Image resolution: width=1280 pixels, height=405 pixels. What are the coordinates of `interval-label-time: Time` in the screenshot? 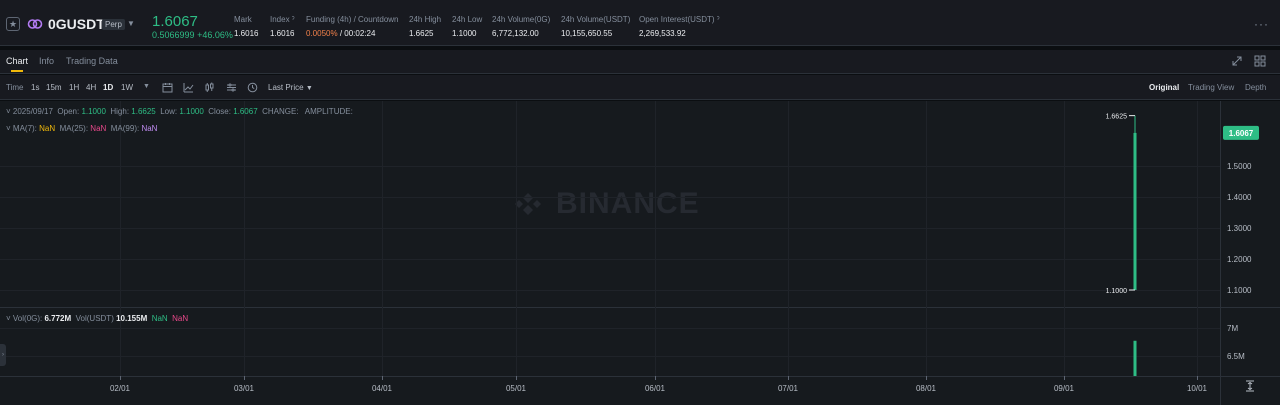 It's located at (15, 87).